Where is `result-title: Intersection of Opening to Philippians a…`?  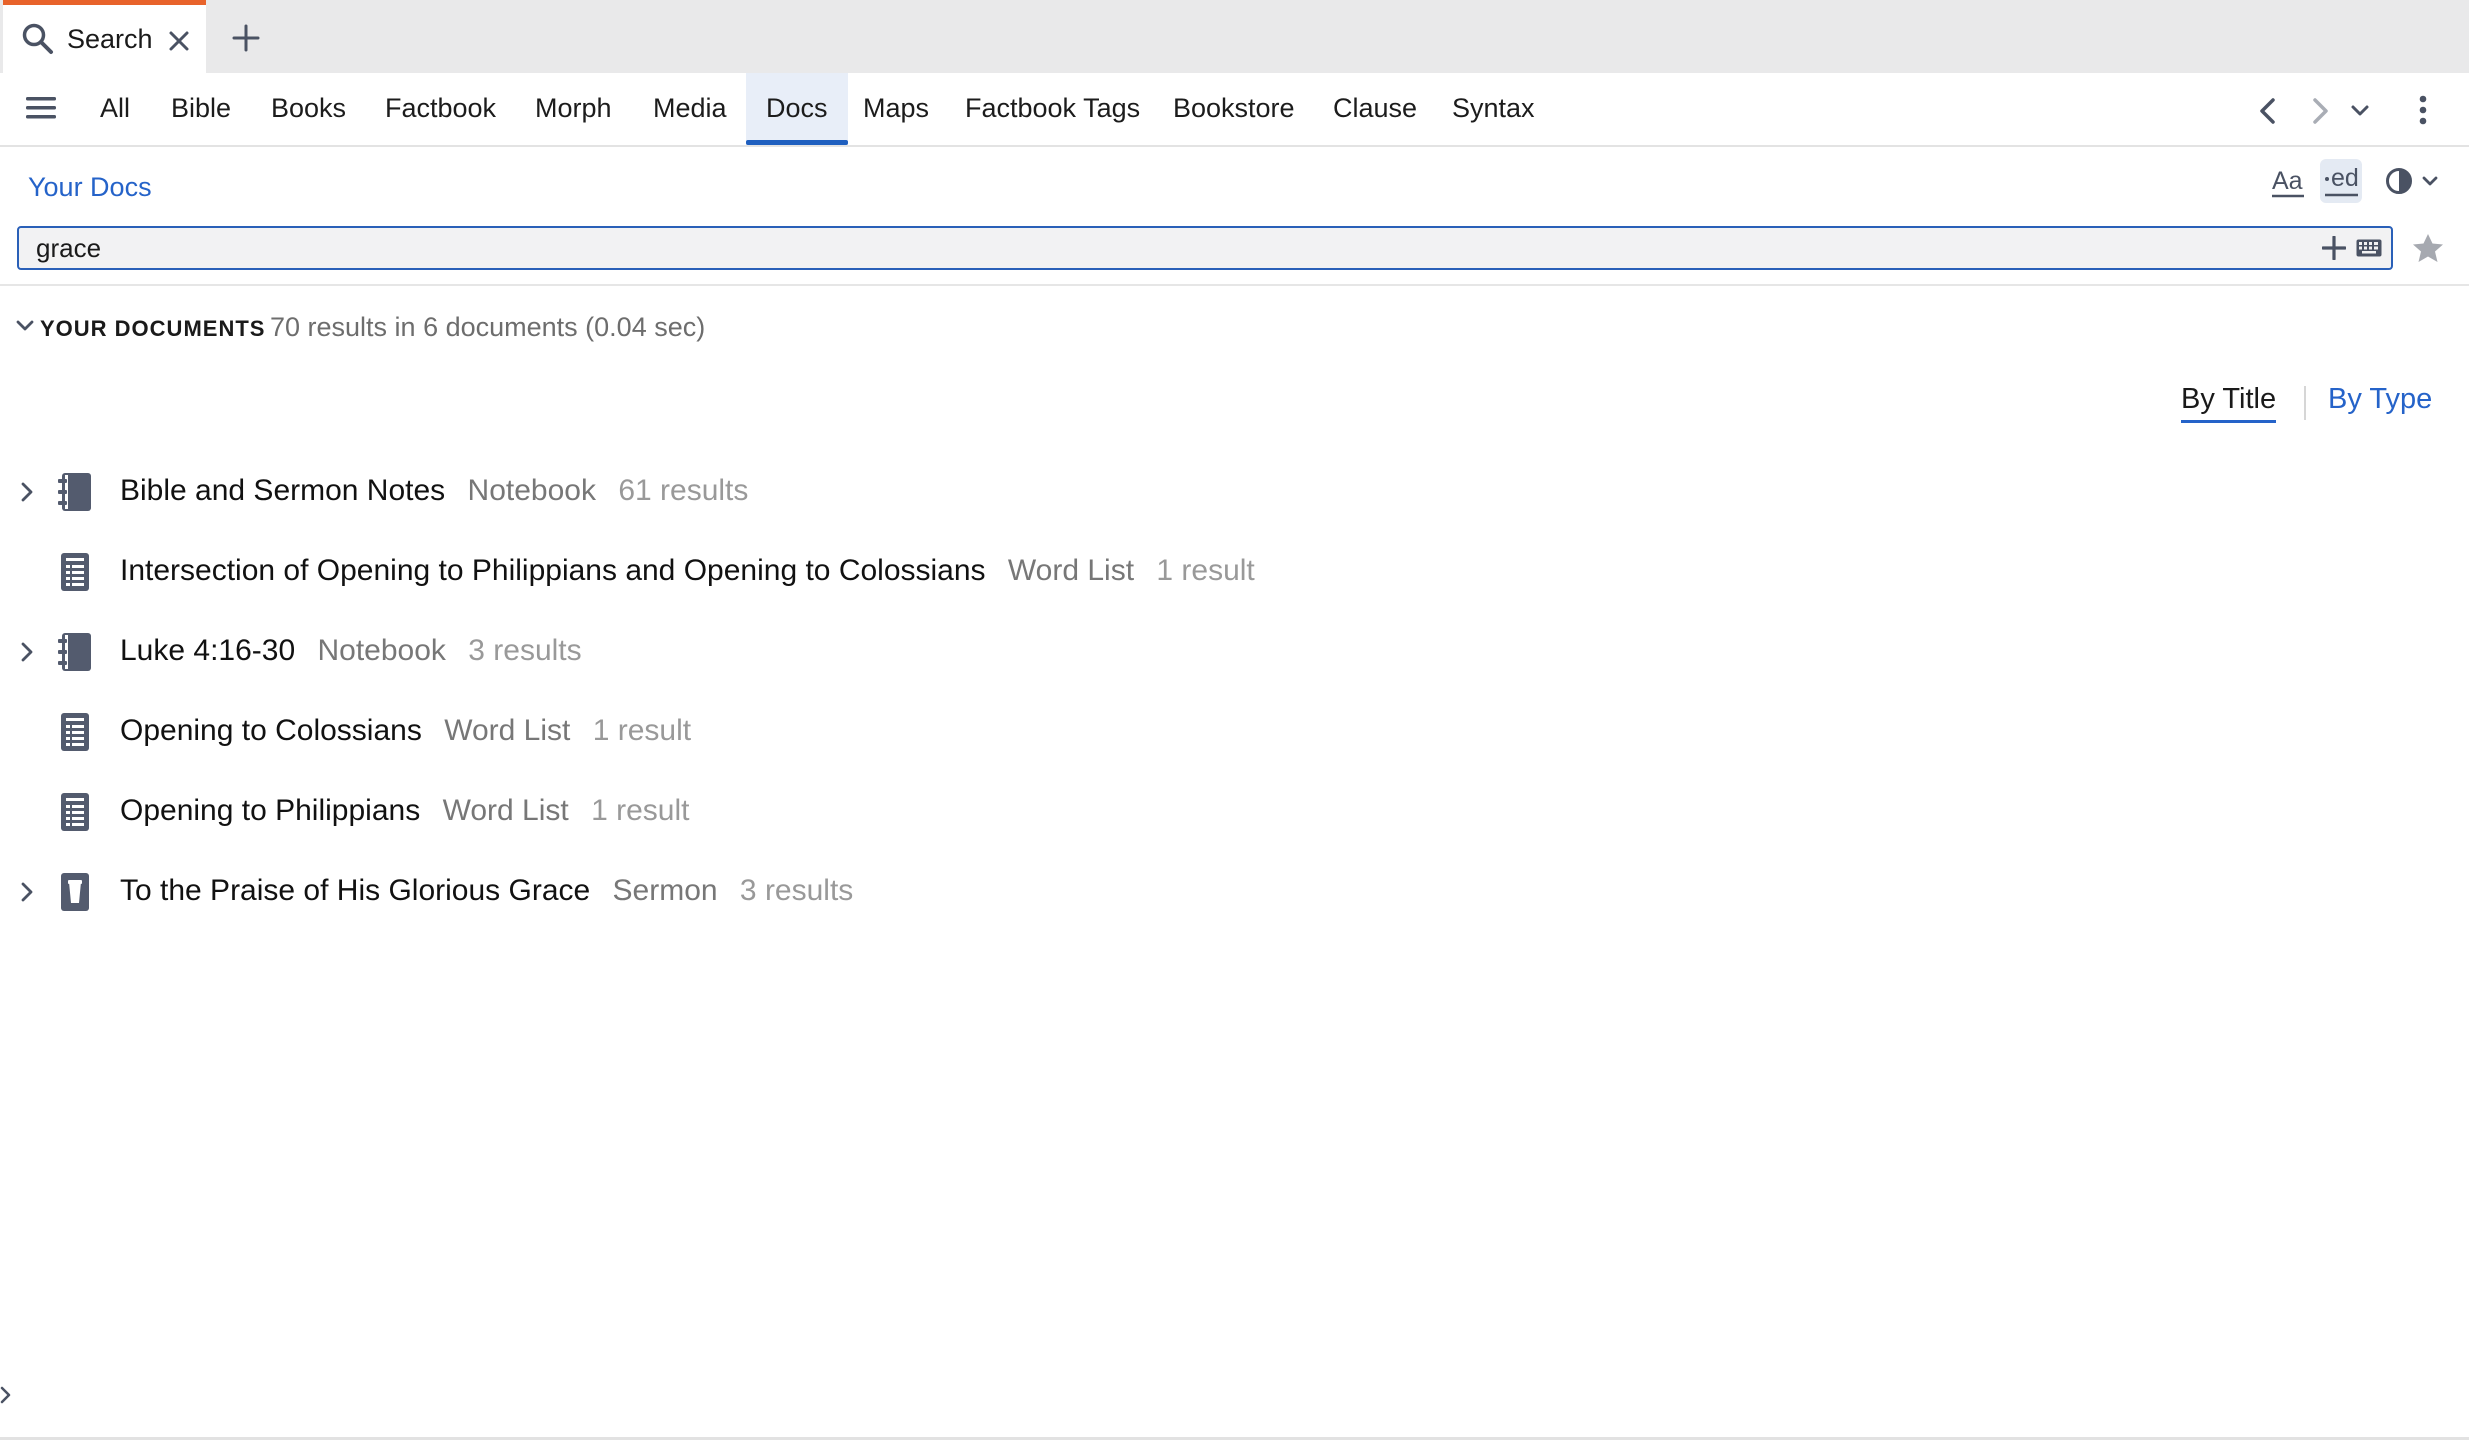
result-title: Intersection of Opening to Philippians a… is located at coordinates (553, 570).